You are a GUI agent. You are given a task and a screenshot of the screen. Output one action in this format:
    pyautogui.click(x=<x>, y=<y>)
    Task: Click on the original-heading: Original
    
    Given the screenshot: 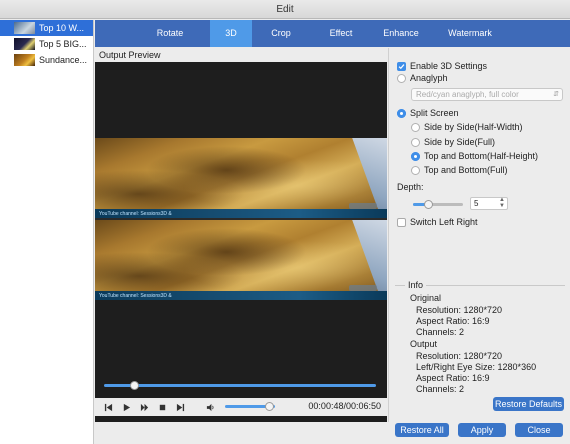 What is the action you would take?
    pyautogui.click(x=426, y=298)
    